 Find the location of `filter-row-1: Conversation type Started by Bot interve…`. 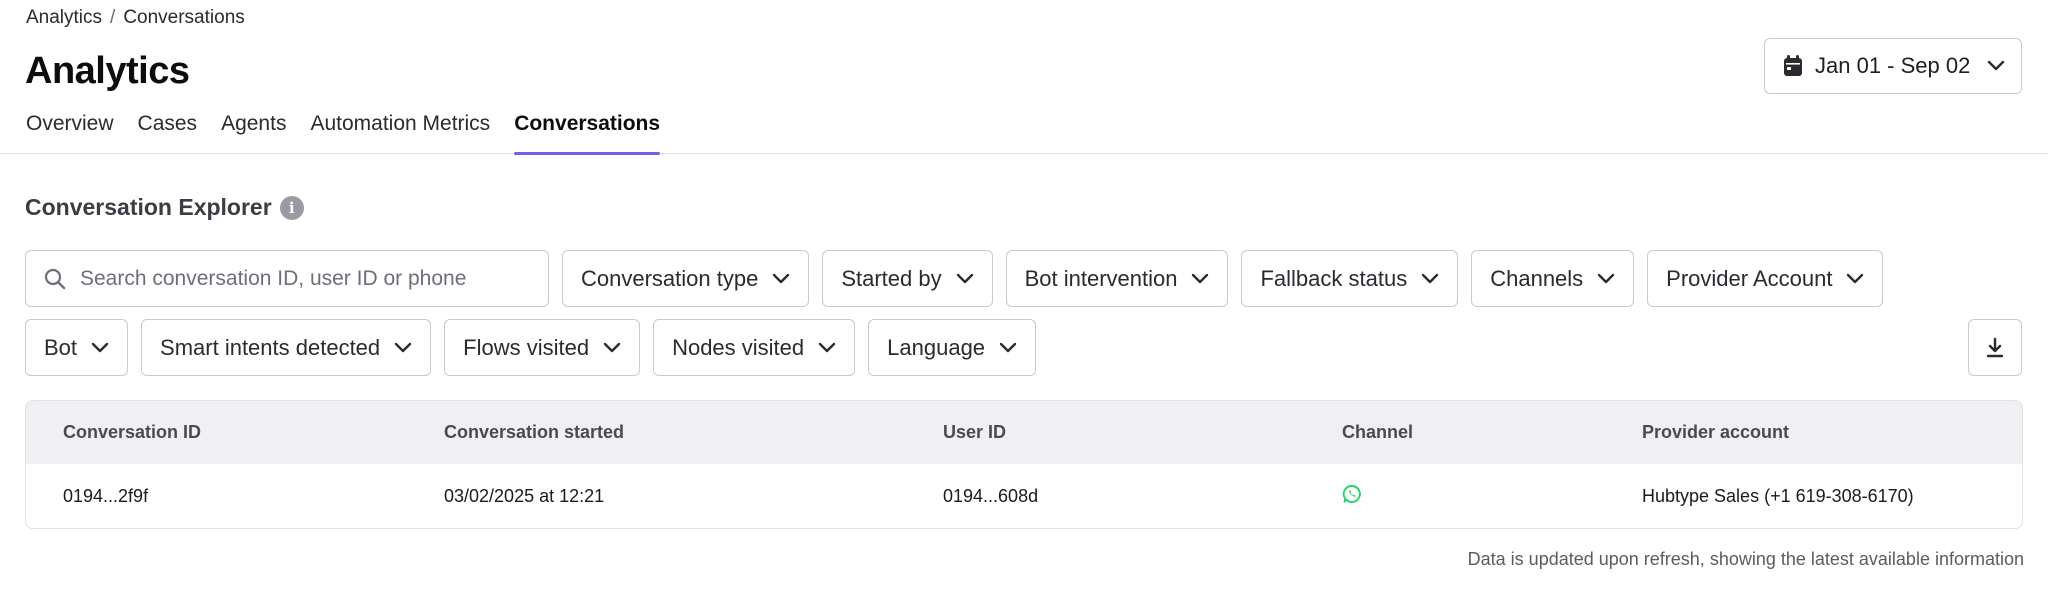

filter-row-1: Conversation type Started by Bot interve… is located at coordinates (954, 278).